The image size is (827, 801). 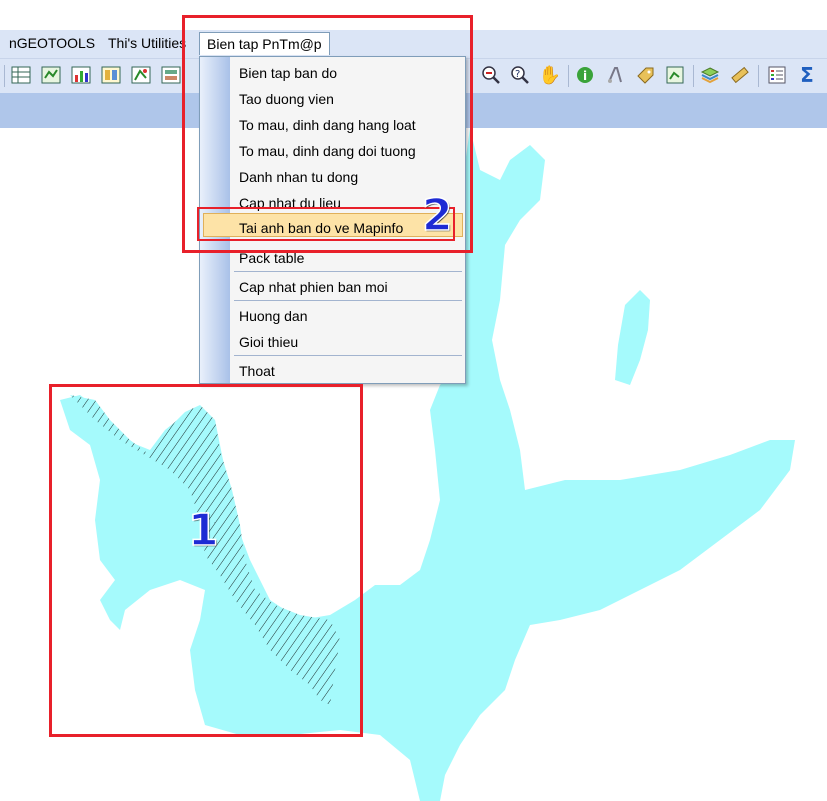 I want to click on hotlink-icon, so click(x=675, y=75).